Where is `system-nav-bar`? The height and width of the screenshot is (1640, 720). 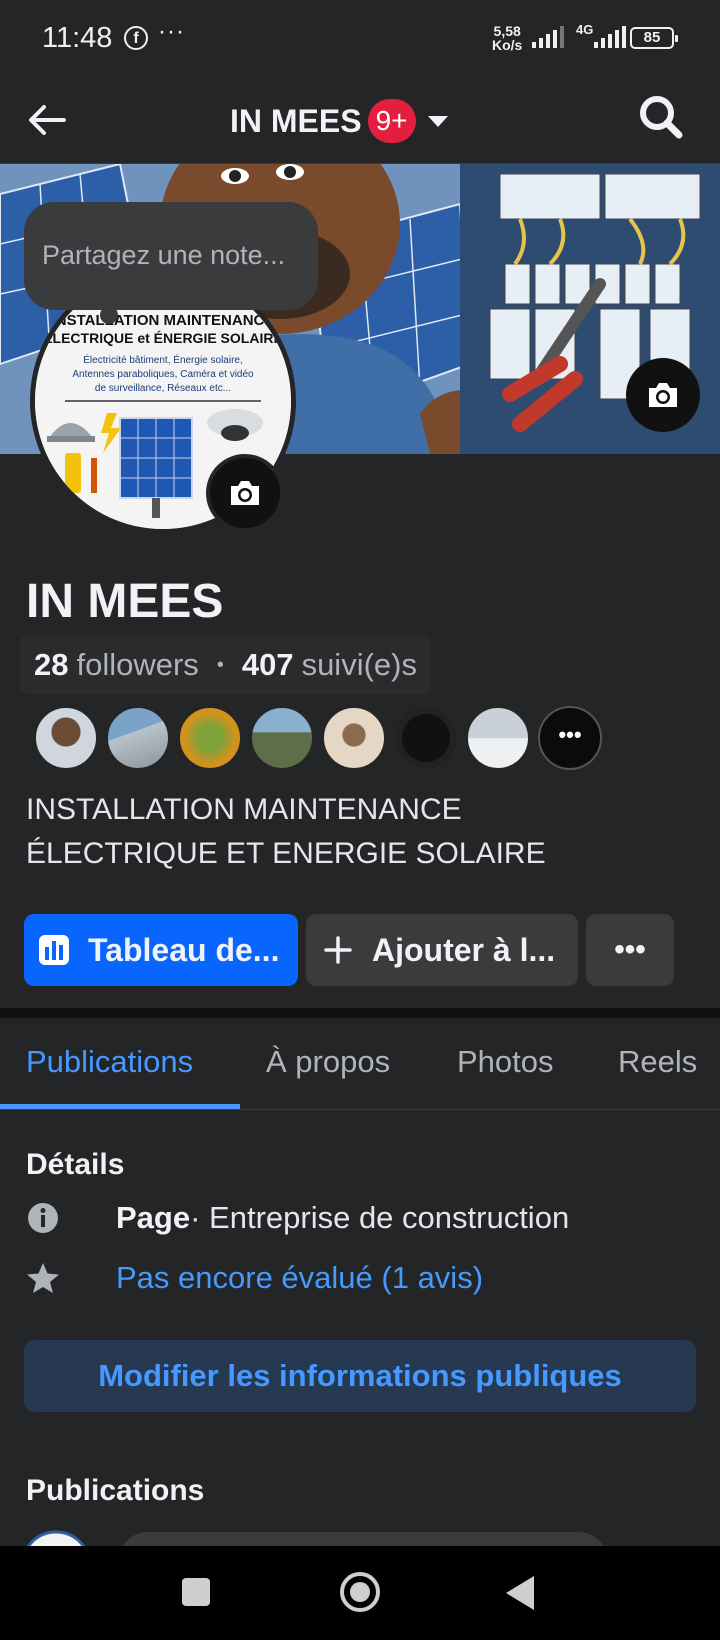 system-nav-bar is located at coordinates (360, 1593).